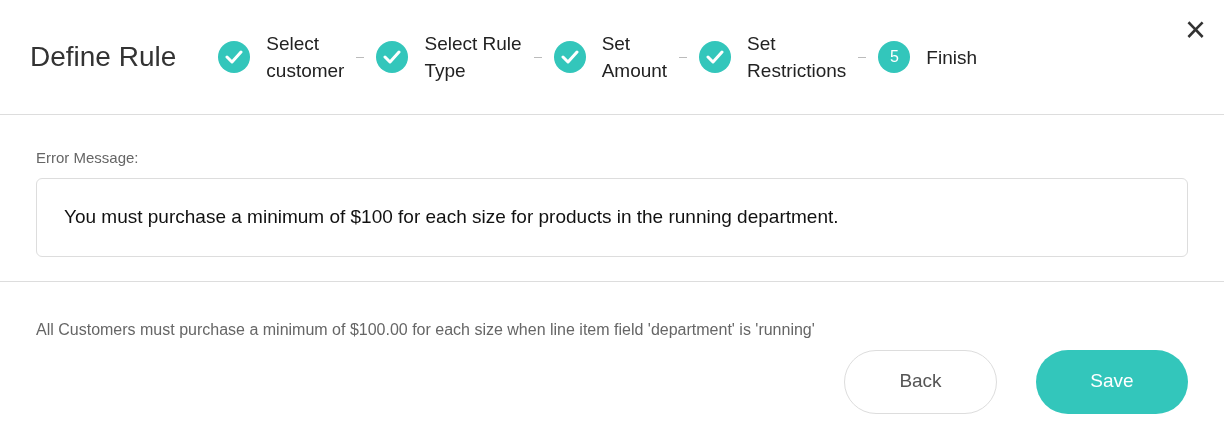 The height and width of the screenshot is (438, 1224). What do you see at coordinates (797, 57) in the screenshot?
I see `step-label: Set Restrictions` at bounding box center [797, 57].